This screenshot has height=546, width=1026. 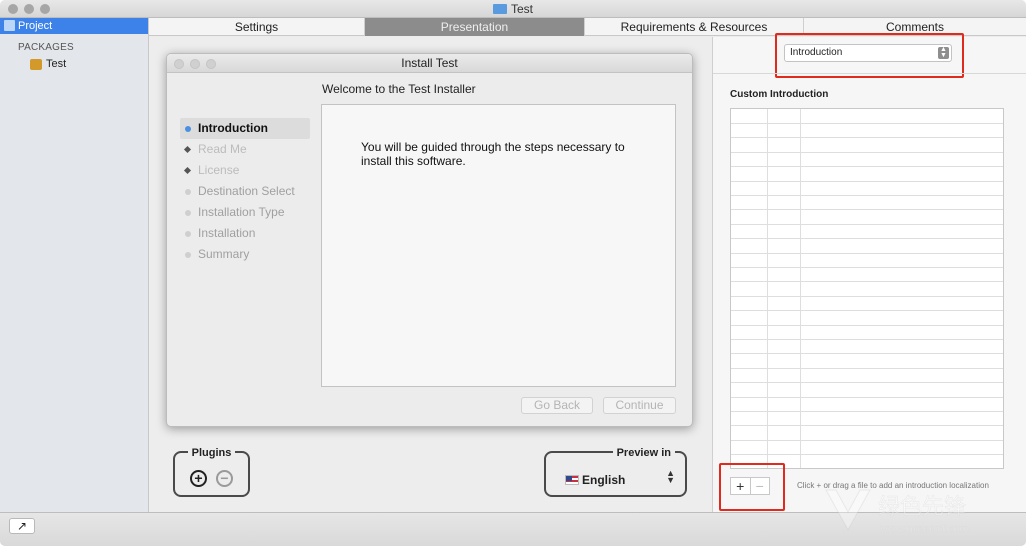 I want to click on tab-requirements-resources: Requirements & Resources, so click(x=694, y=27).